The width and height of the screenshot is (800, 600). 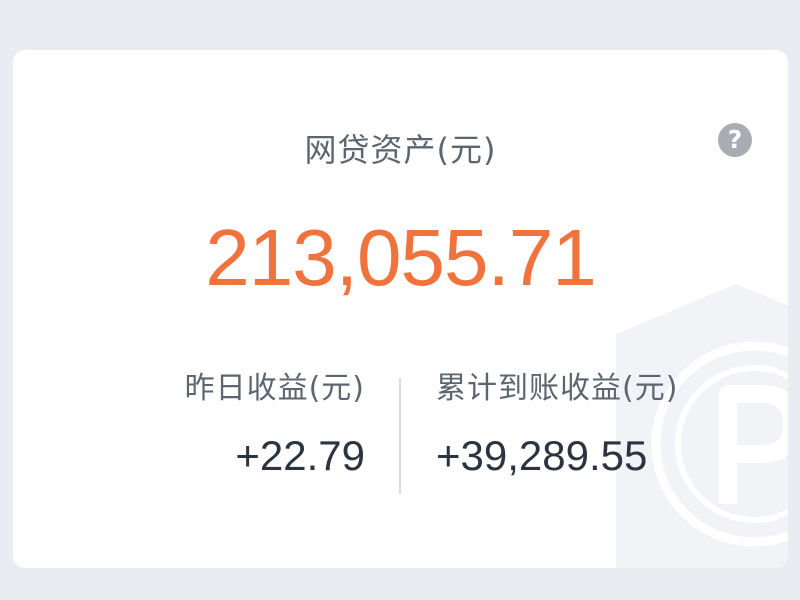 I want to click on cumulative-earnings-value: +39,289.55, so click(x=542, y=455).